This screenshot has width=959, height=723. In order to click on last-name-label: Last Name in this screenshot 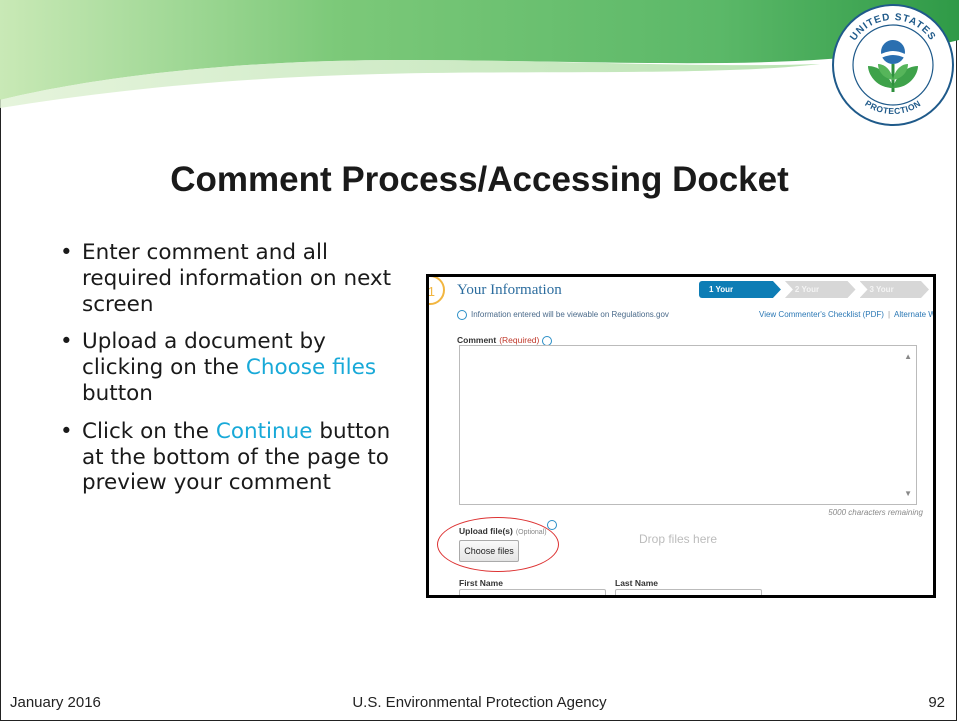, I will do `click(636, 583)`.